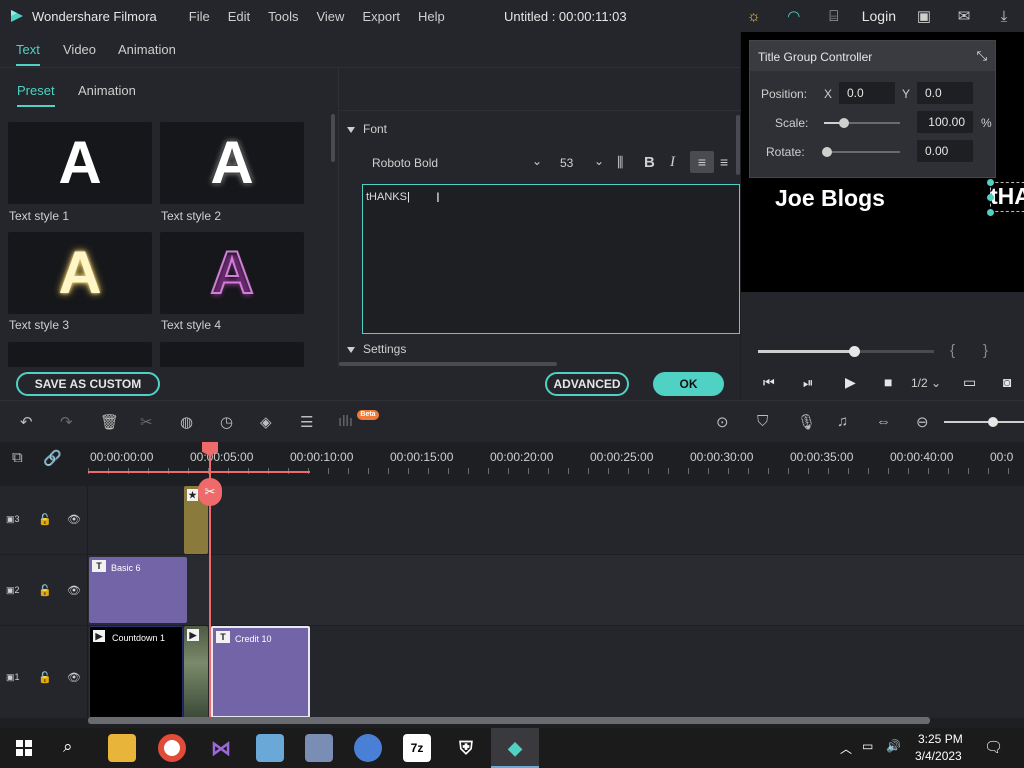  I want to click on chromium-icon, so click(368, 748).